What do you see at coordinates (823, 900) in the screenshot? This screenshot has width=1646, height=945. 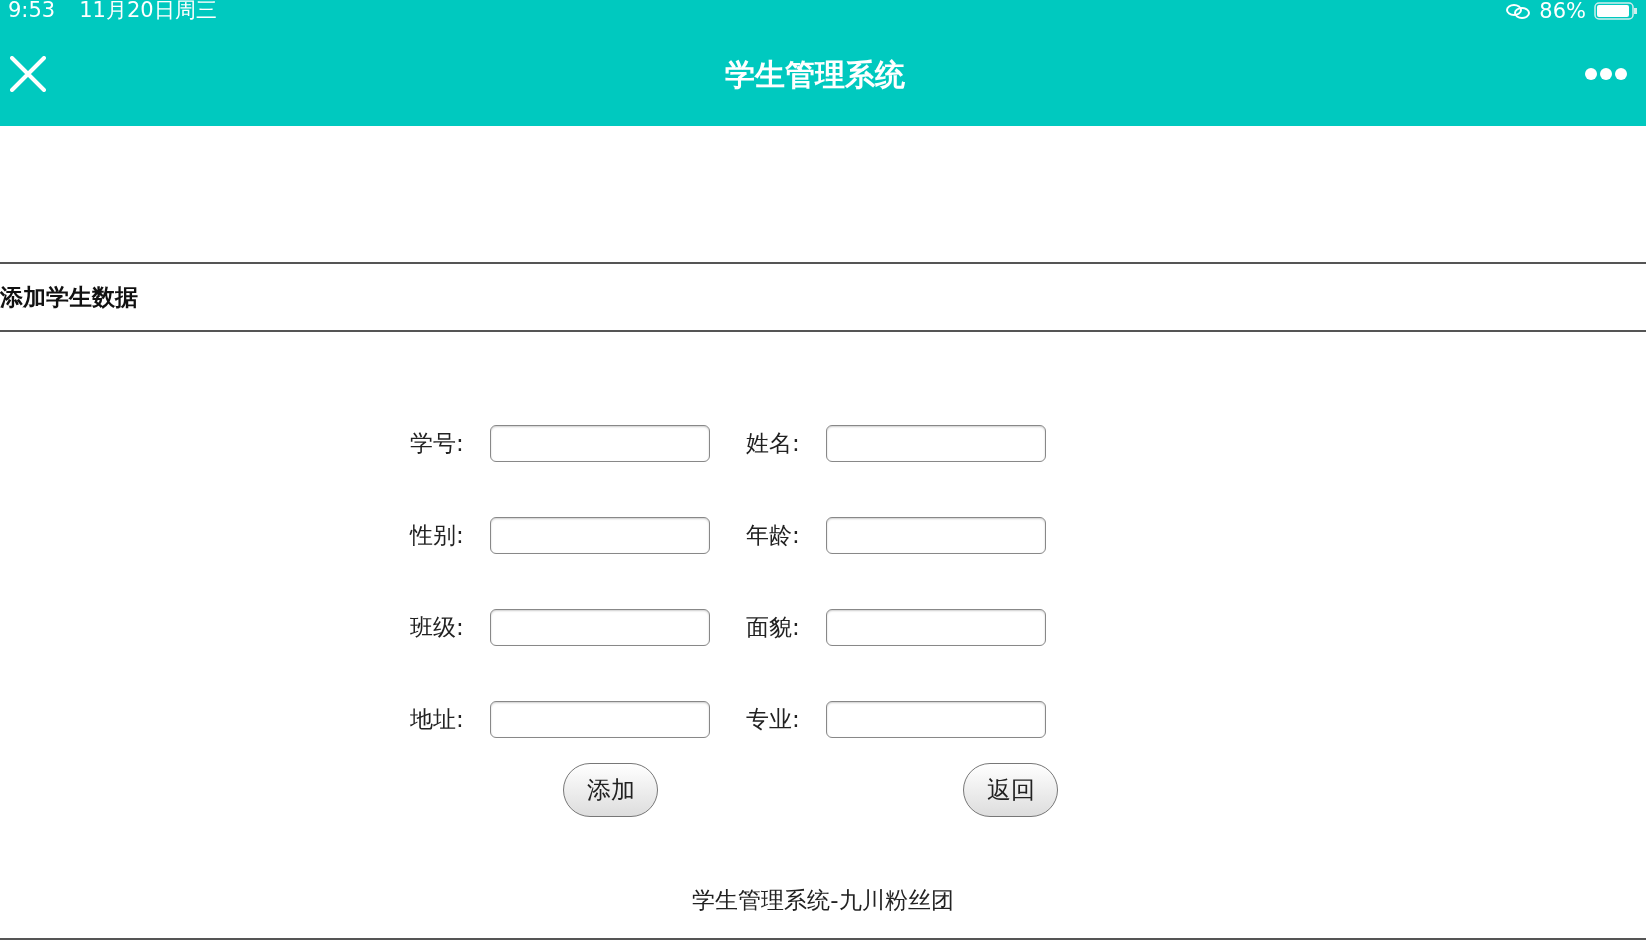 I see `footer-text: 学生管理系统-九川粉丝团` at bounding box center [823, 900].